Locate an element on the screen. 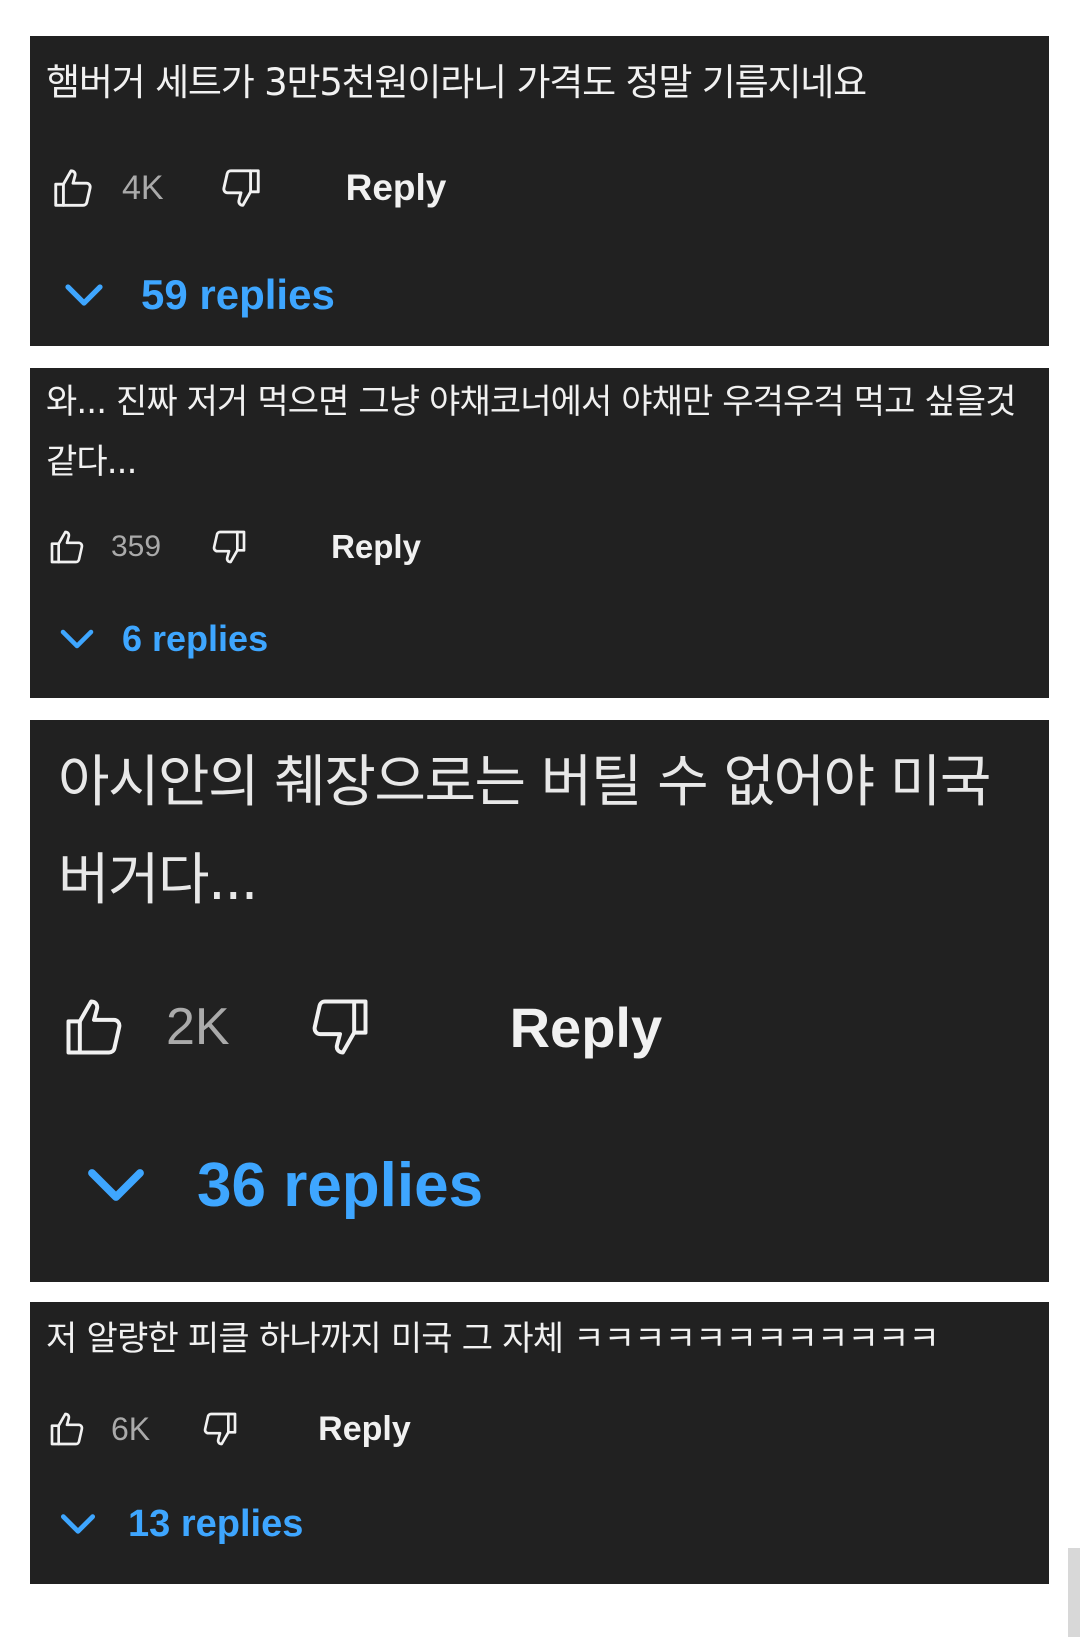  comment-actions: 6K Reply is located at coordinates (229, 1429).